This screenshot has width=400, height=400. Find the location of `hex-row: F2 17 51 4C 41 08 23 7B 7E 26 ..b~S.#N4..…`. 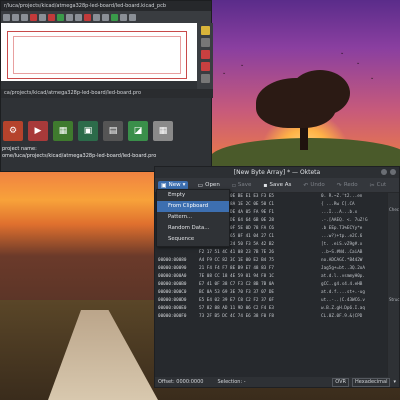

hex-row: F2 17 51 4C 41 08 23 7B 7E 26 ..b~S.#N4..… is located at coordinates (272, 253).